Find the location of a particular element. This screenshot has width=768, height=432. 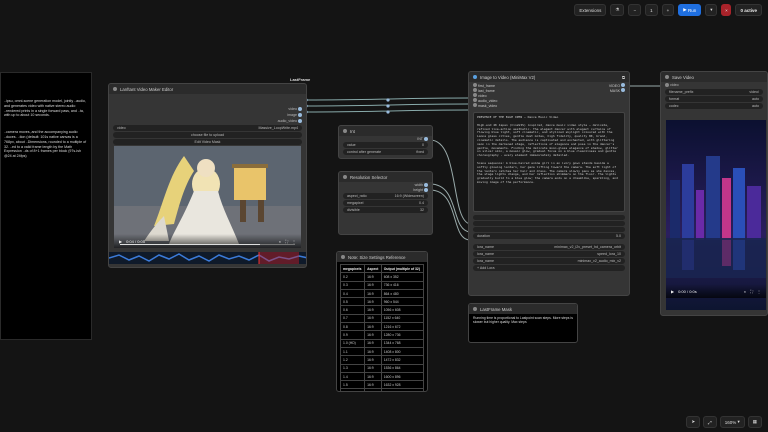

output-label: height is located at coordinates (418, 189).